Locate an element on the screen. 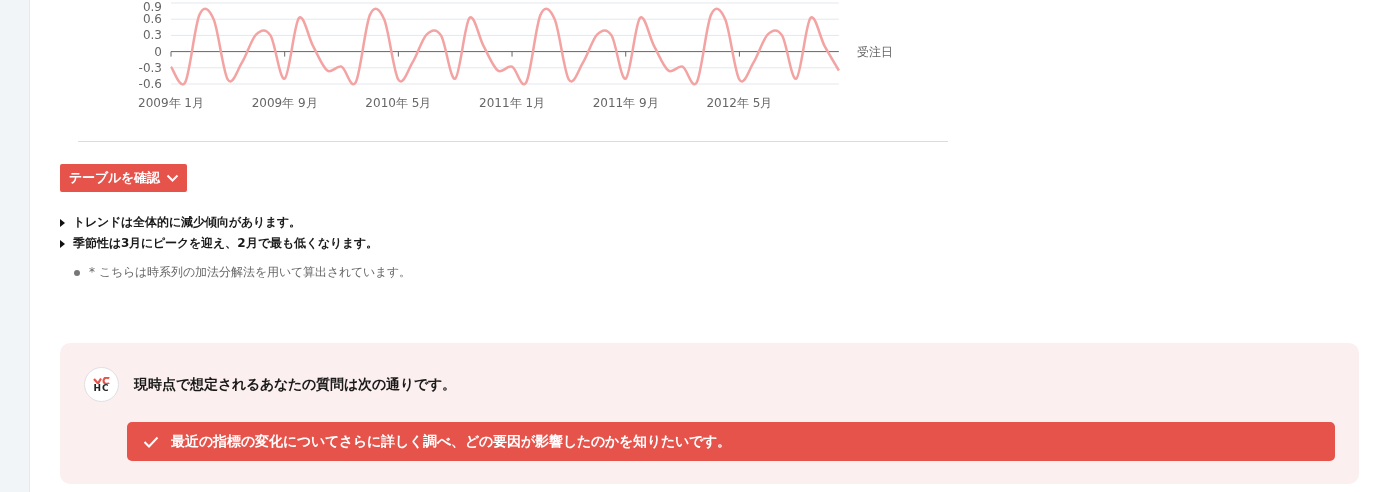 The image size is (1375, 492). note-text: * こちらは時系列の加法分解法を用いて算出されています。 is located at coordinates (250, 272).